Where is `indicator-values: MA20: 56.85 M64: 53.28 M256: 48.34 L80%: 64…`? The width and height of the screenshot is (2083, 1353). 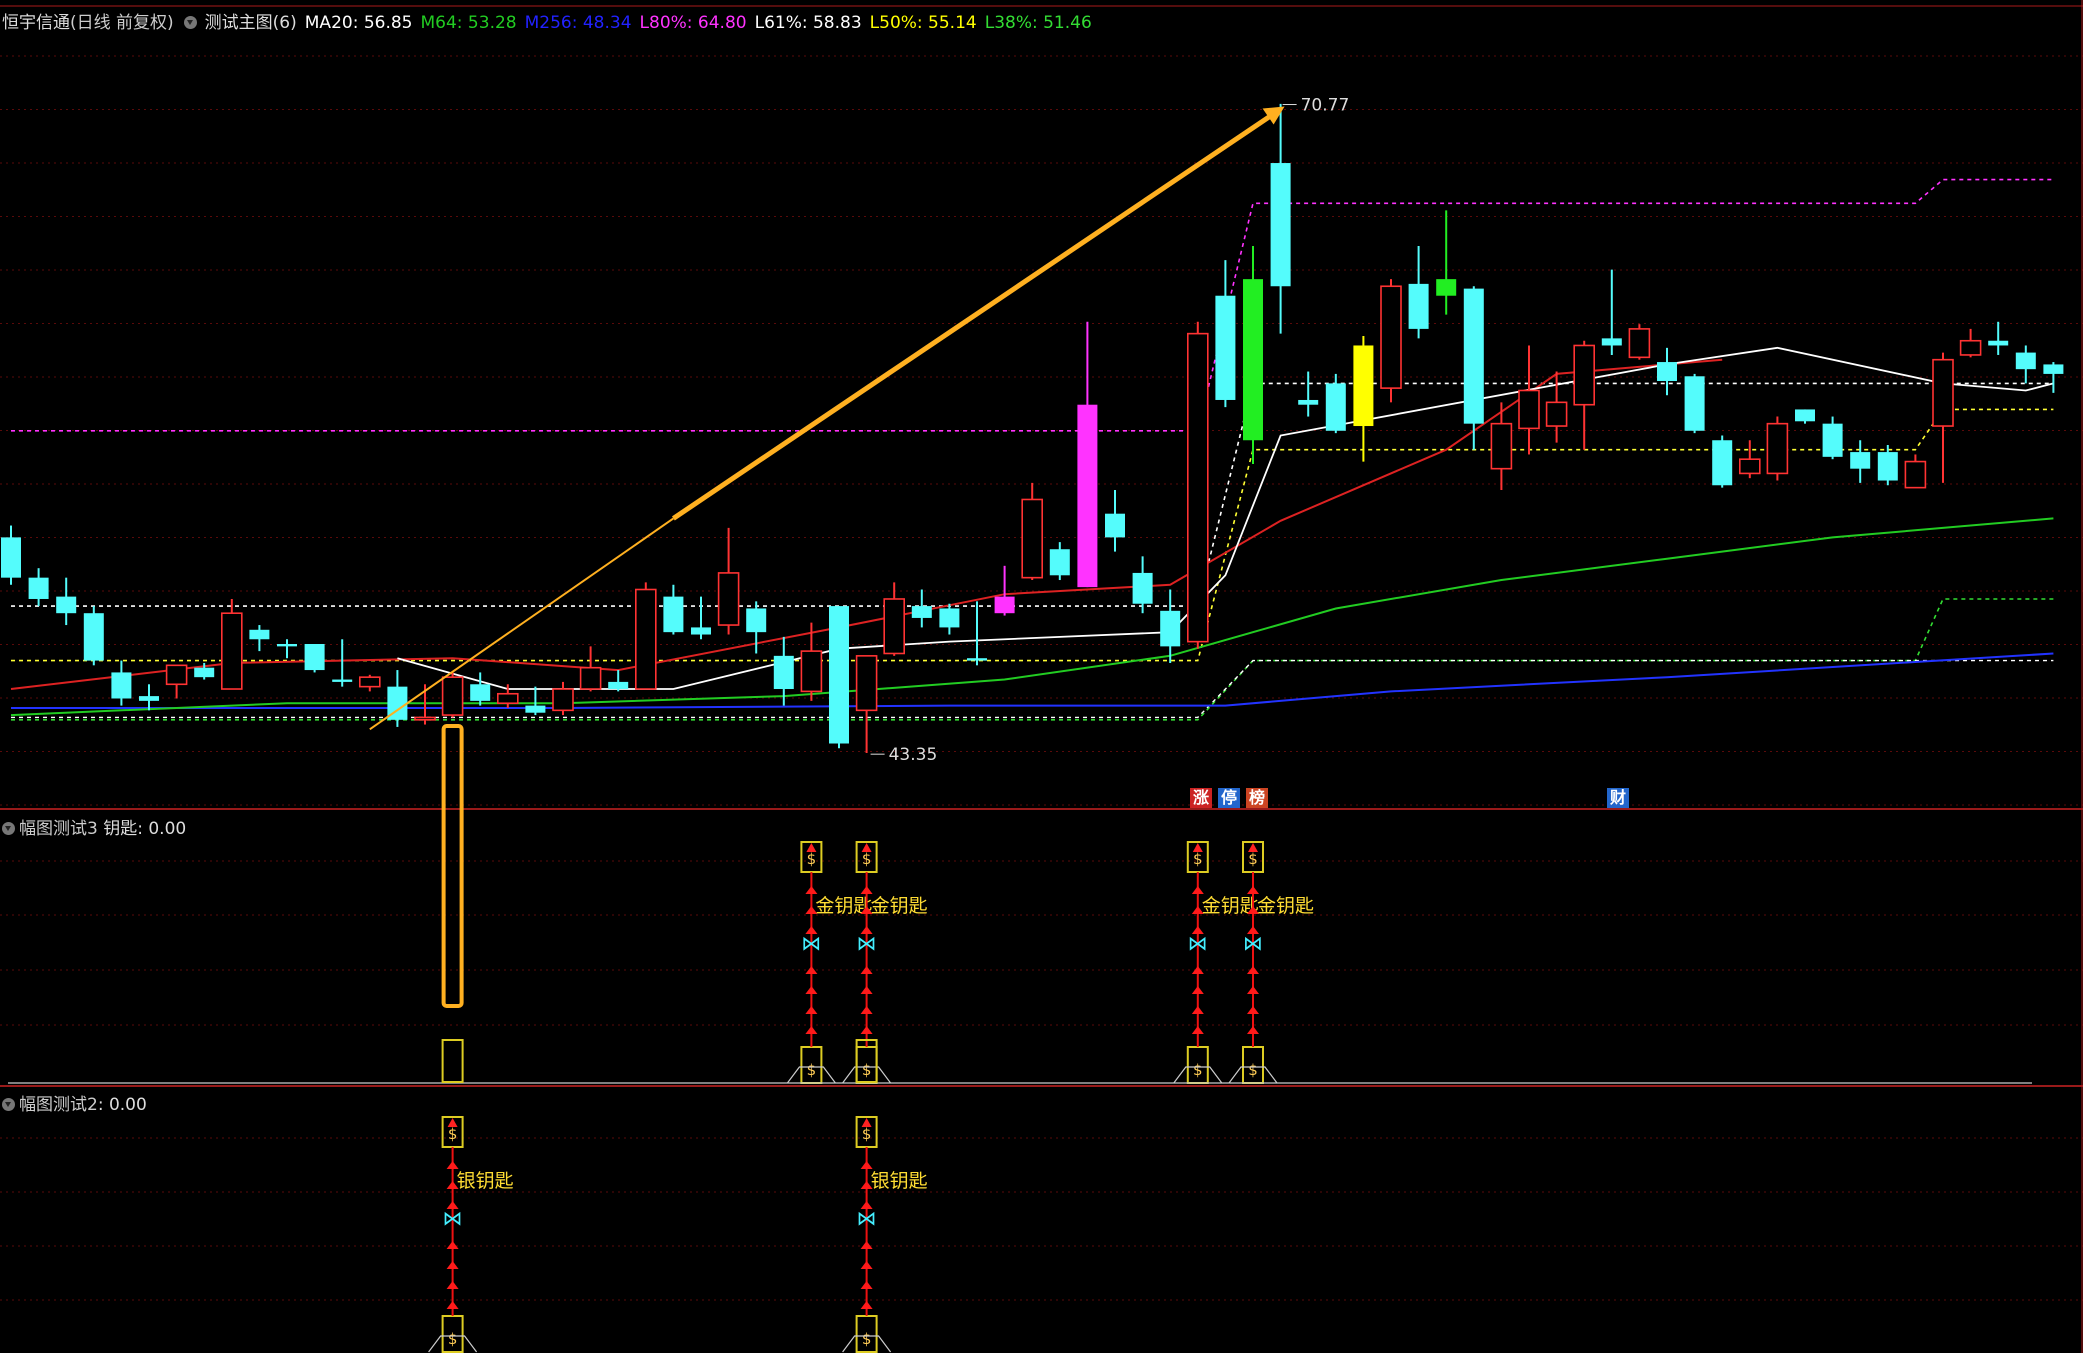 indicator-values: MA20: 56.85 M64: 53.28 M256: 48.34 L80%: 64… is located at coordinates (702, 23).